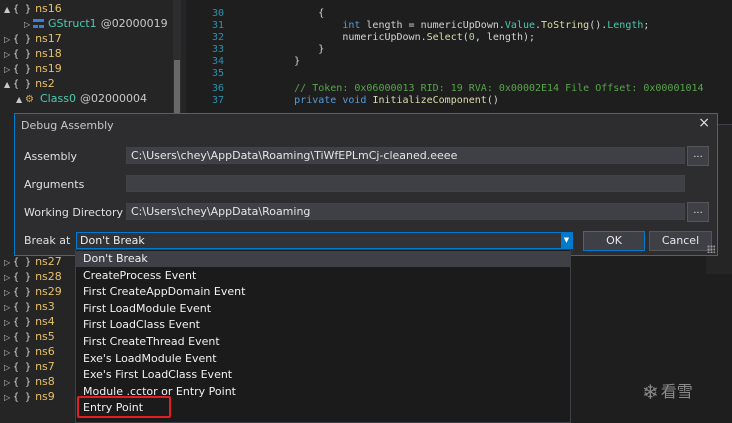 The width and height of the screenshot is (732, 423). Describe the element at coordinates (323, 359) in the screenshot. I see `dropdown-option: Exe's LoadModule Event` at that location.